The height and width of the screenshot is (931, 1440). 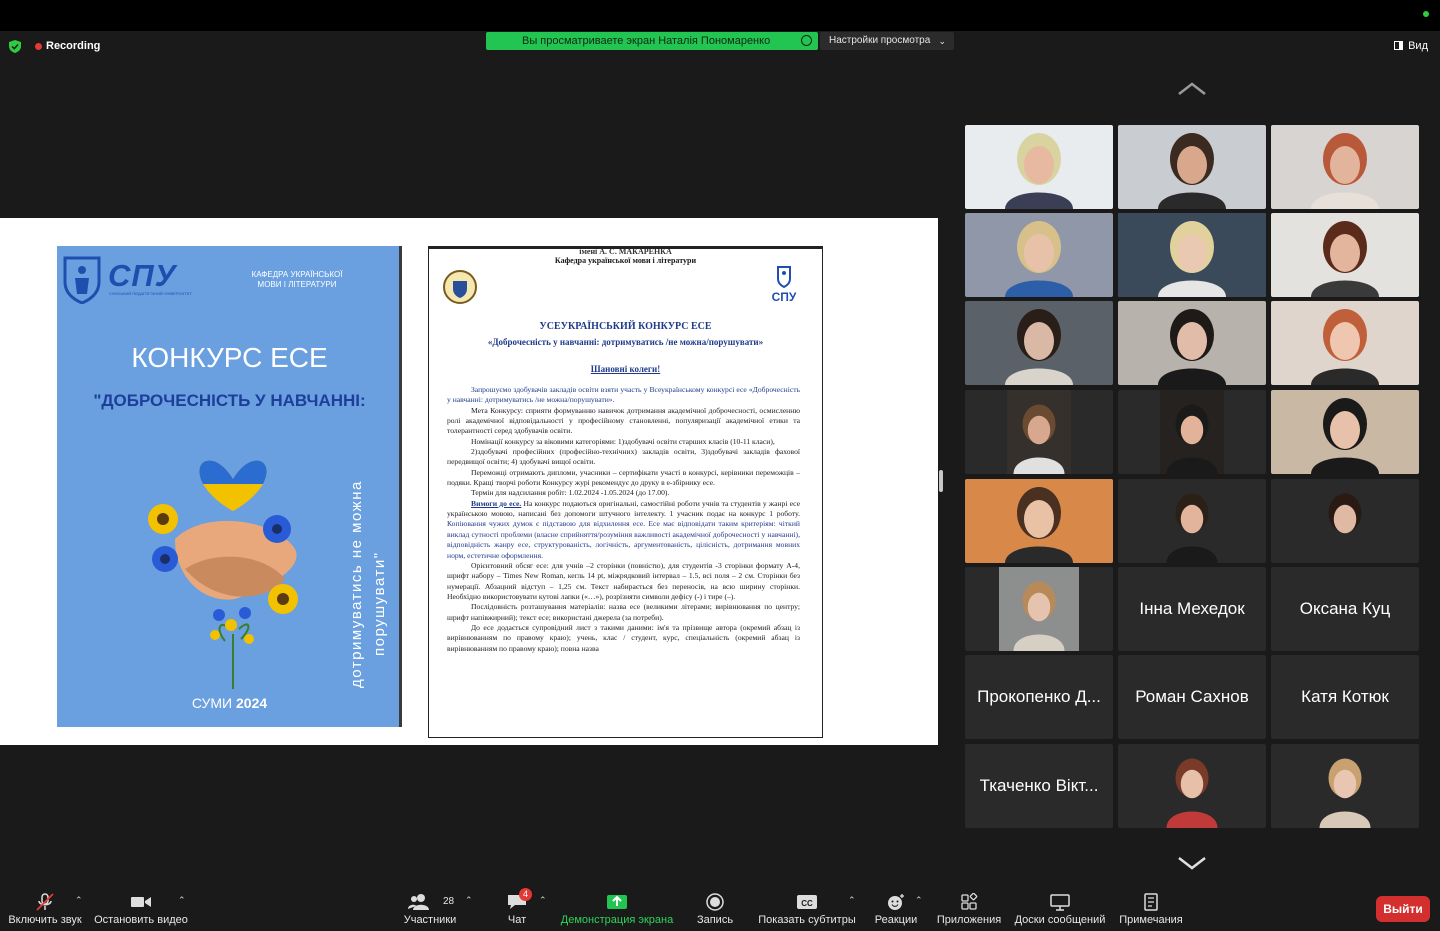 I want to click on apps-icon, so click(x=969, y=901).